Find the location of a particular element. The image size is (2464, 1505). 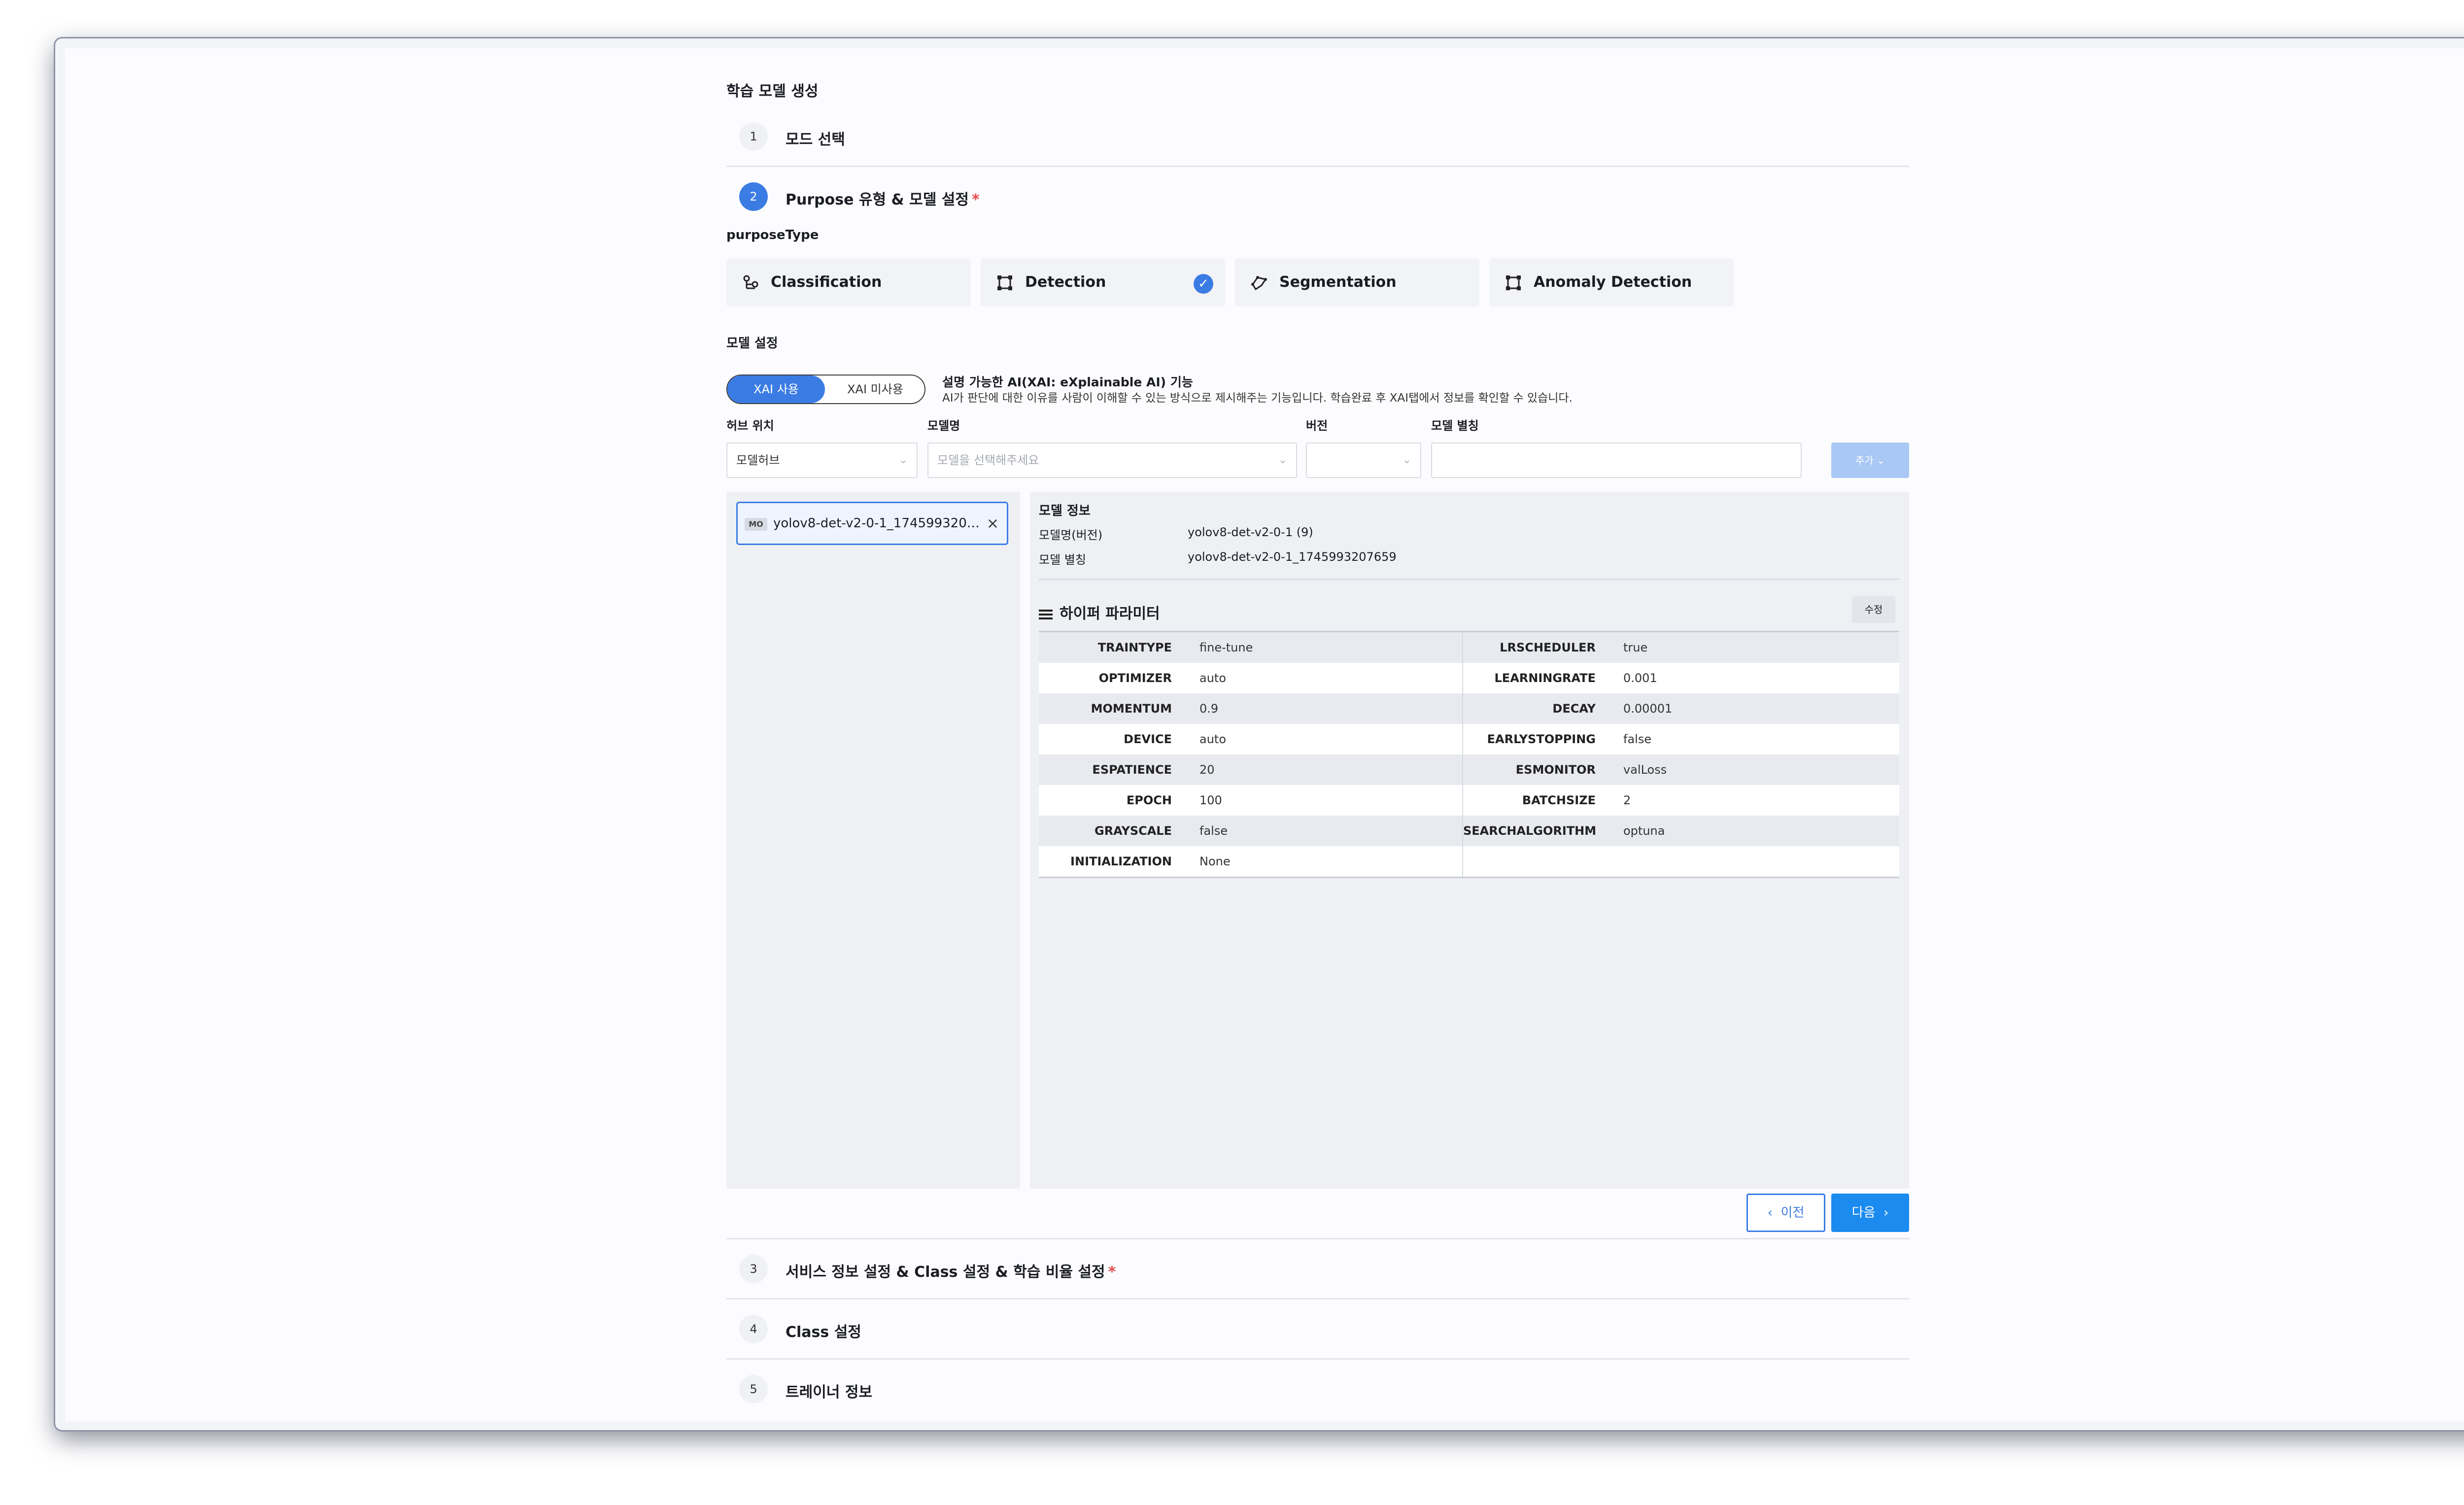

step-label: Class 설정 is located at coordinates (823, 1332).